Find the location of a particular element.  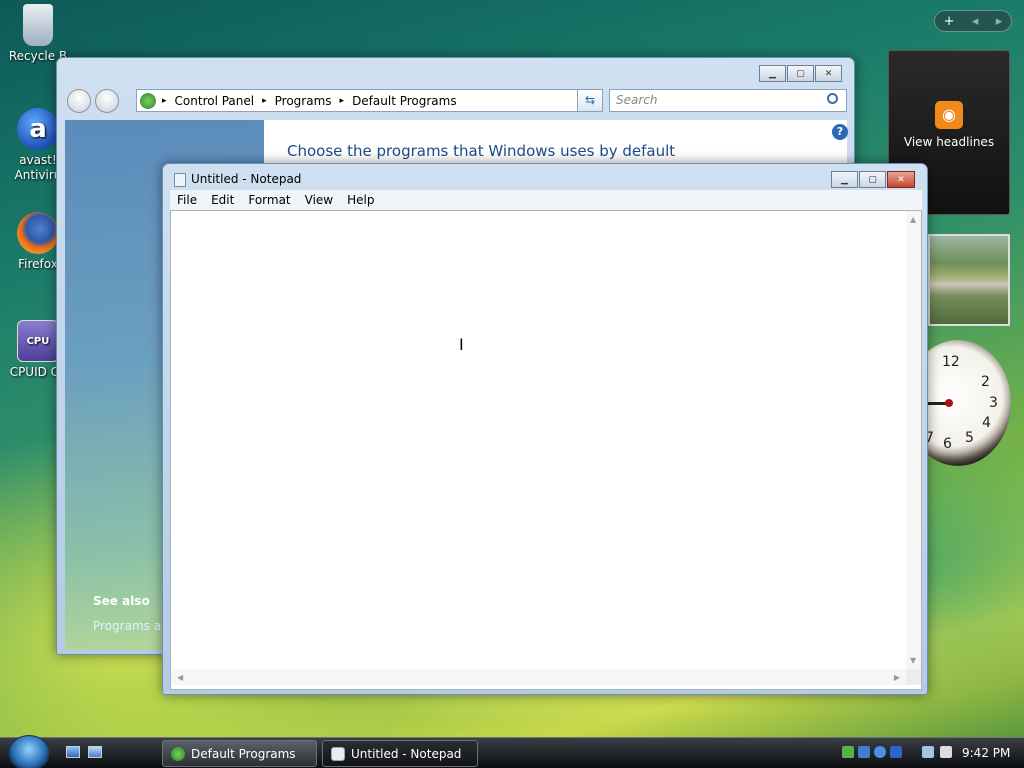

info-icon is located at coordinates (880, 752).